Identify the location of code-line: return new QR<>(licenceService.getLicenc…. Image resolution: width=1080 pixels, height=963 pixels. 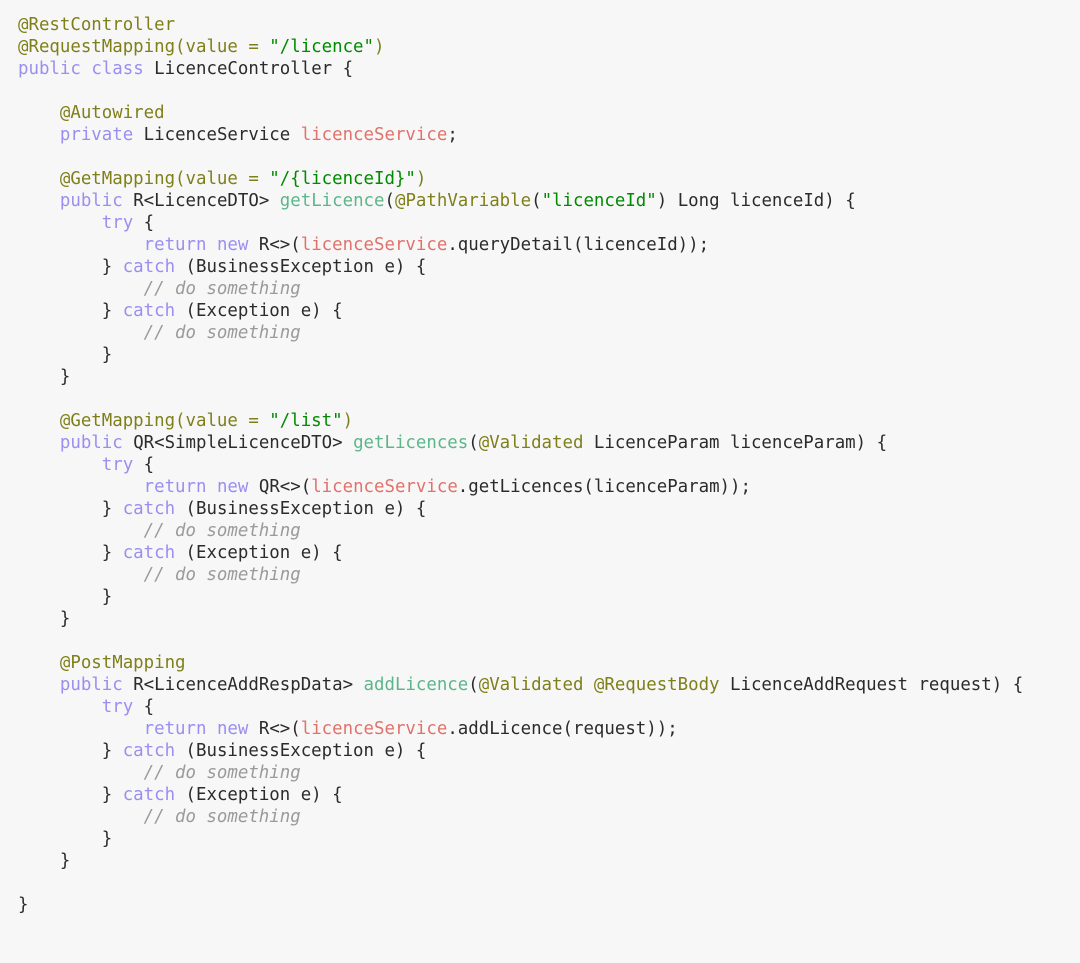
(549, 487).